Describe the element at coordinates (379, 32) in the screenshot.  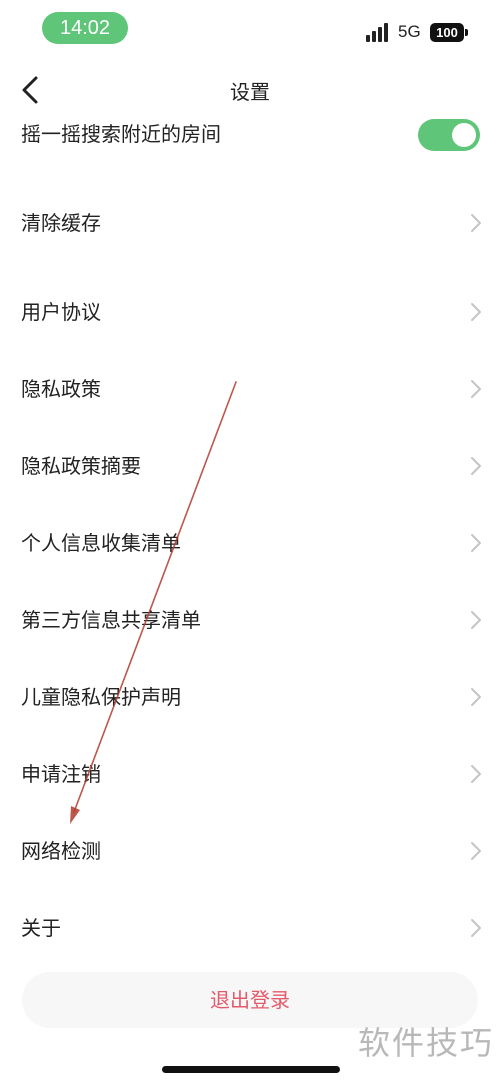
I see `signal-icon` at that location.